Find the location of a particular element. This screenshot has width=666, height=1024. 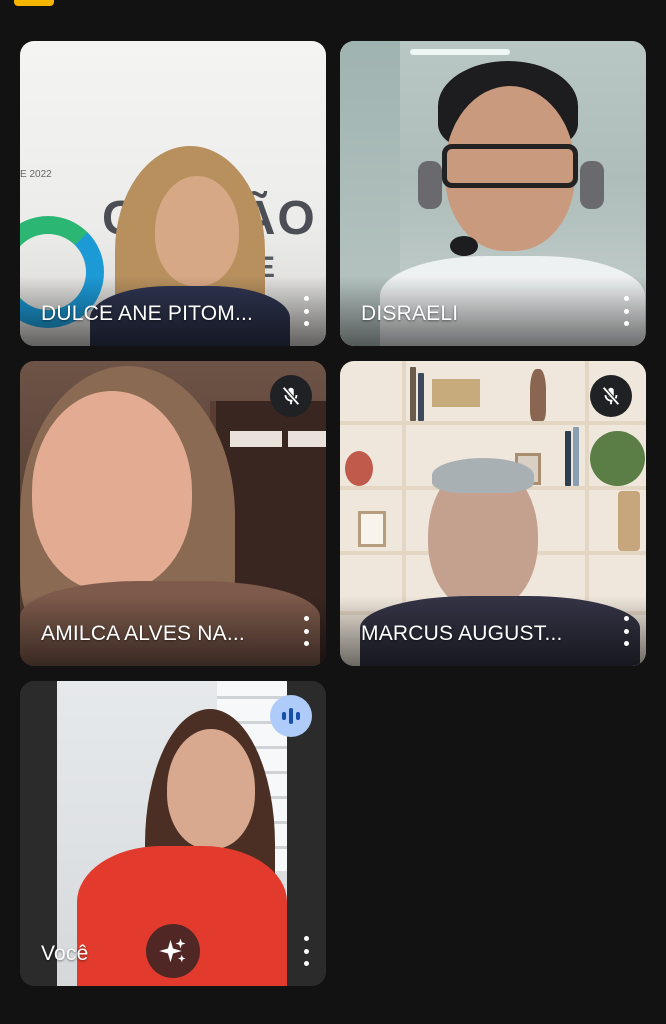

participant-name: Você is located at coordinates (65, 953).